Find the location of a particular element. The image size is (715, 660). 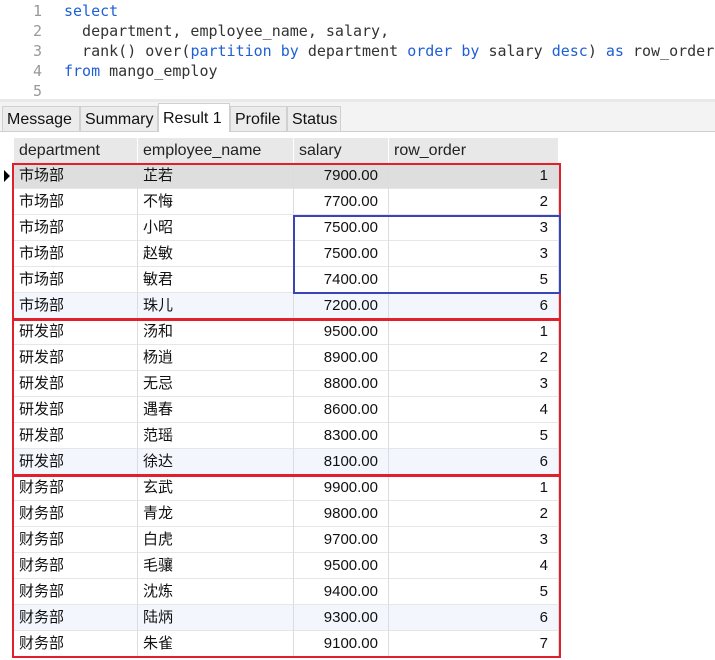

table-row: 财务部 朱雀 9100.00 7 is located at coordinates (286, 644).